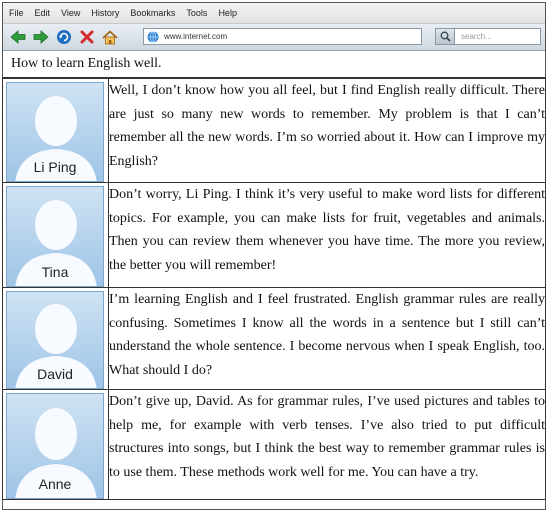 The height and width of the screenshot is (513, 549). I want to click on avatar-cell: Anne, so click(55, 444).